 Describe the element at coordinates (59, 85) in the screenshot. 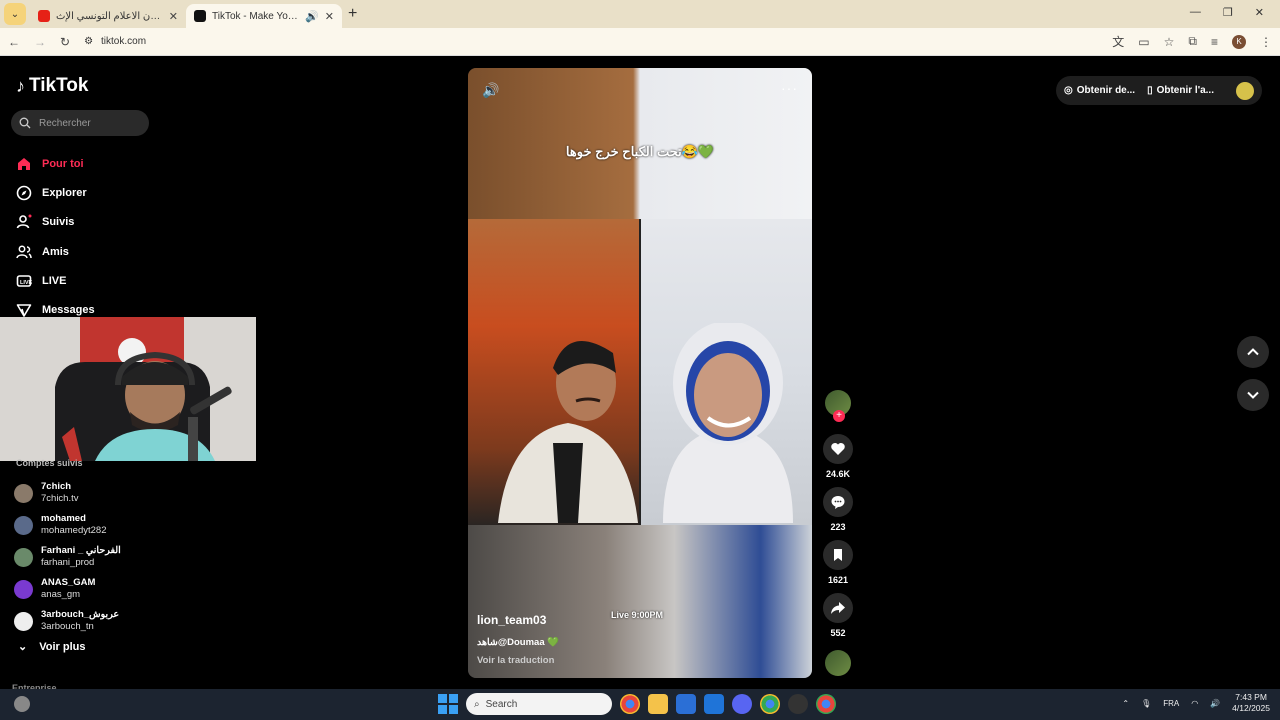

I see `logo-text: TikTok` at that location.